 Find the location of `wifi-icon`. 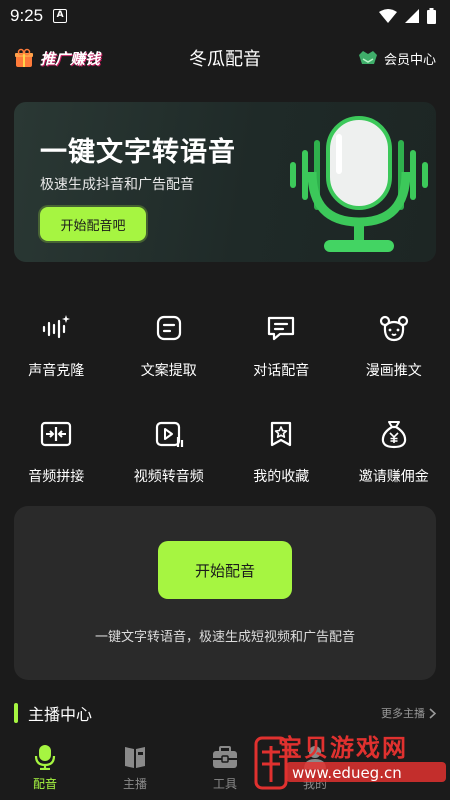

wifi-icon is located at coordinates (388, 16).